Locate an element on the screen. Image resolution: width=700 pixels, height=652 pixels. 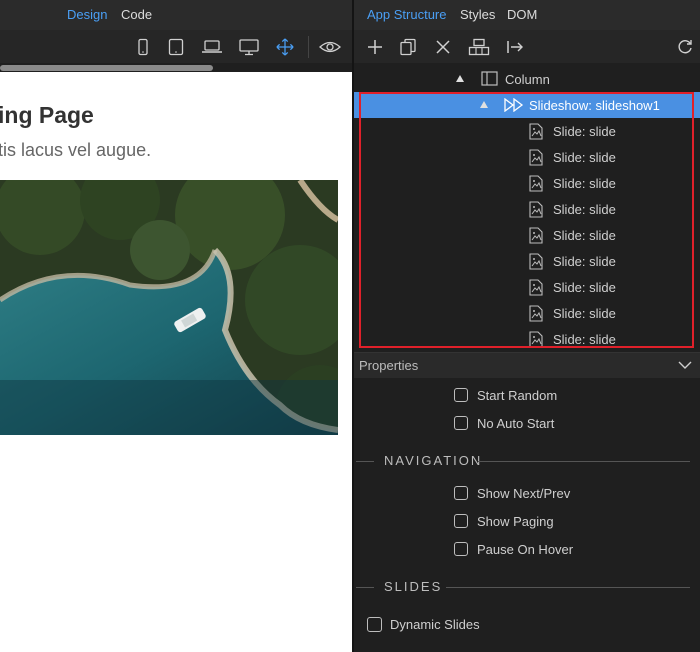
scrollbar-thumb is located at coordinates (106, 68).